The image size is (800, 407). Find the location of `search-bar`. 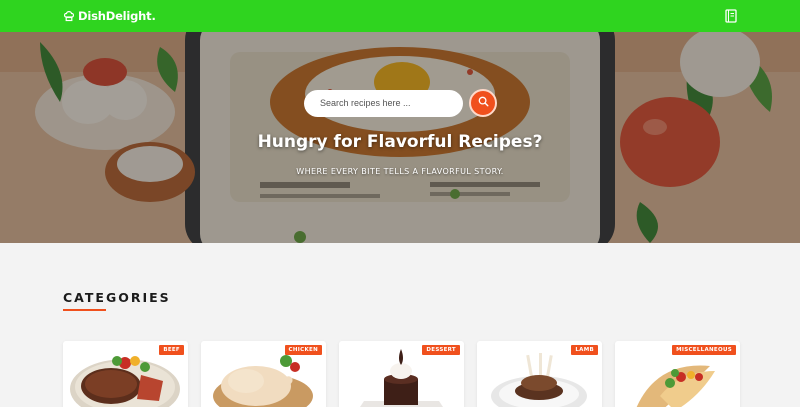

search-bar is located at coordinates (400, 103).